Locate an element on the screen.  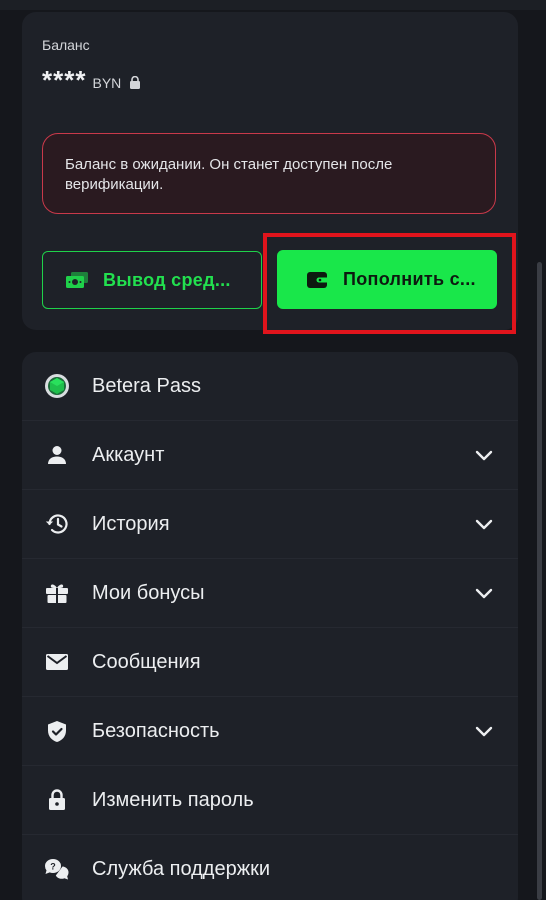
gift-icon is located at coordinates (57, 593).